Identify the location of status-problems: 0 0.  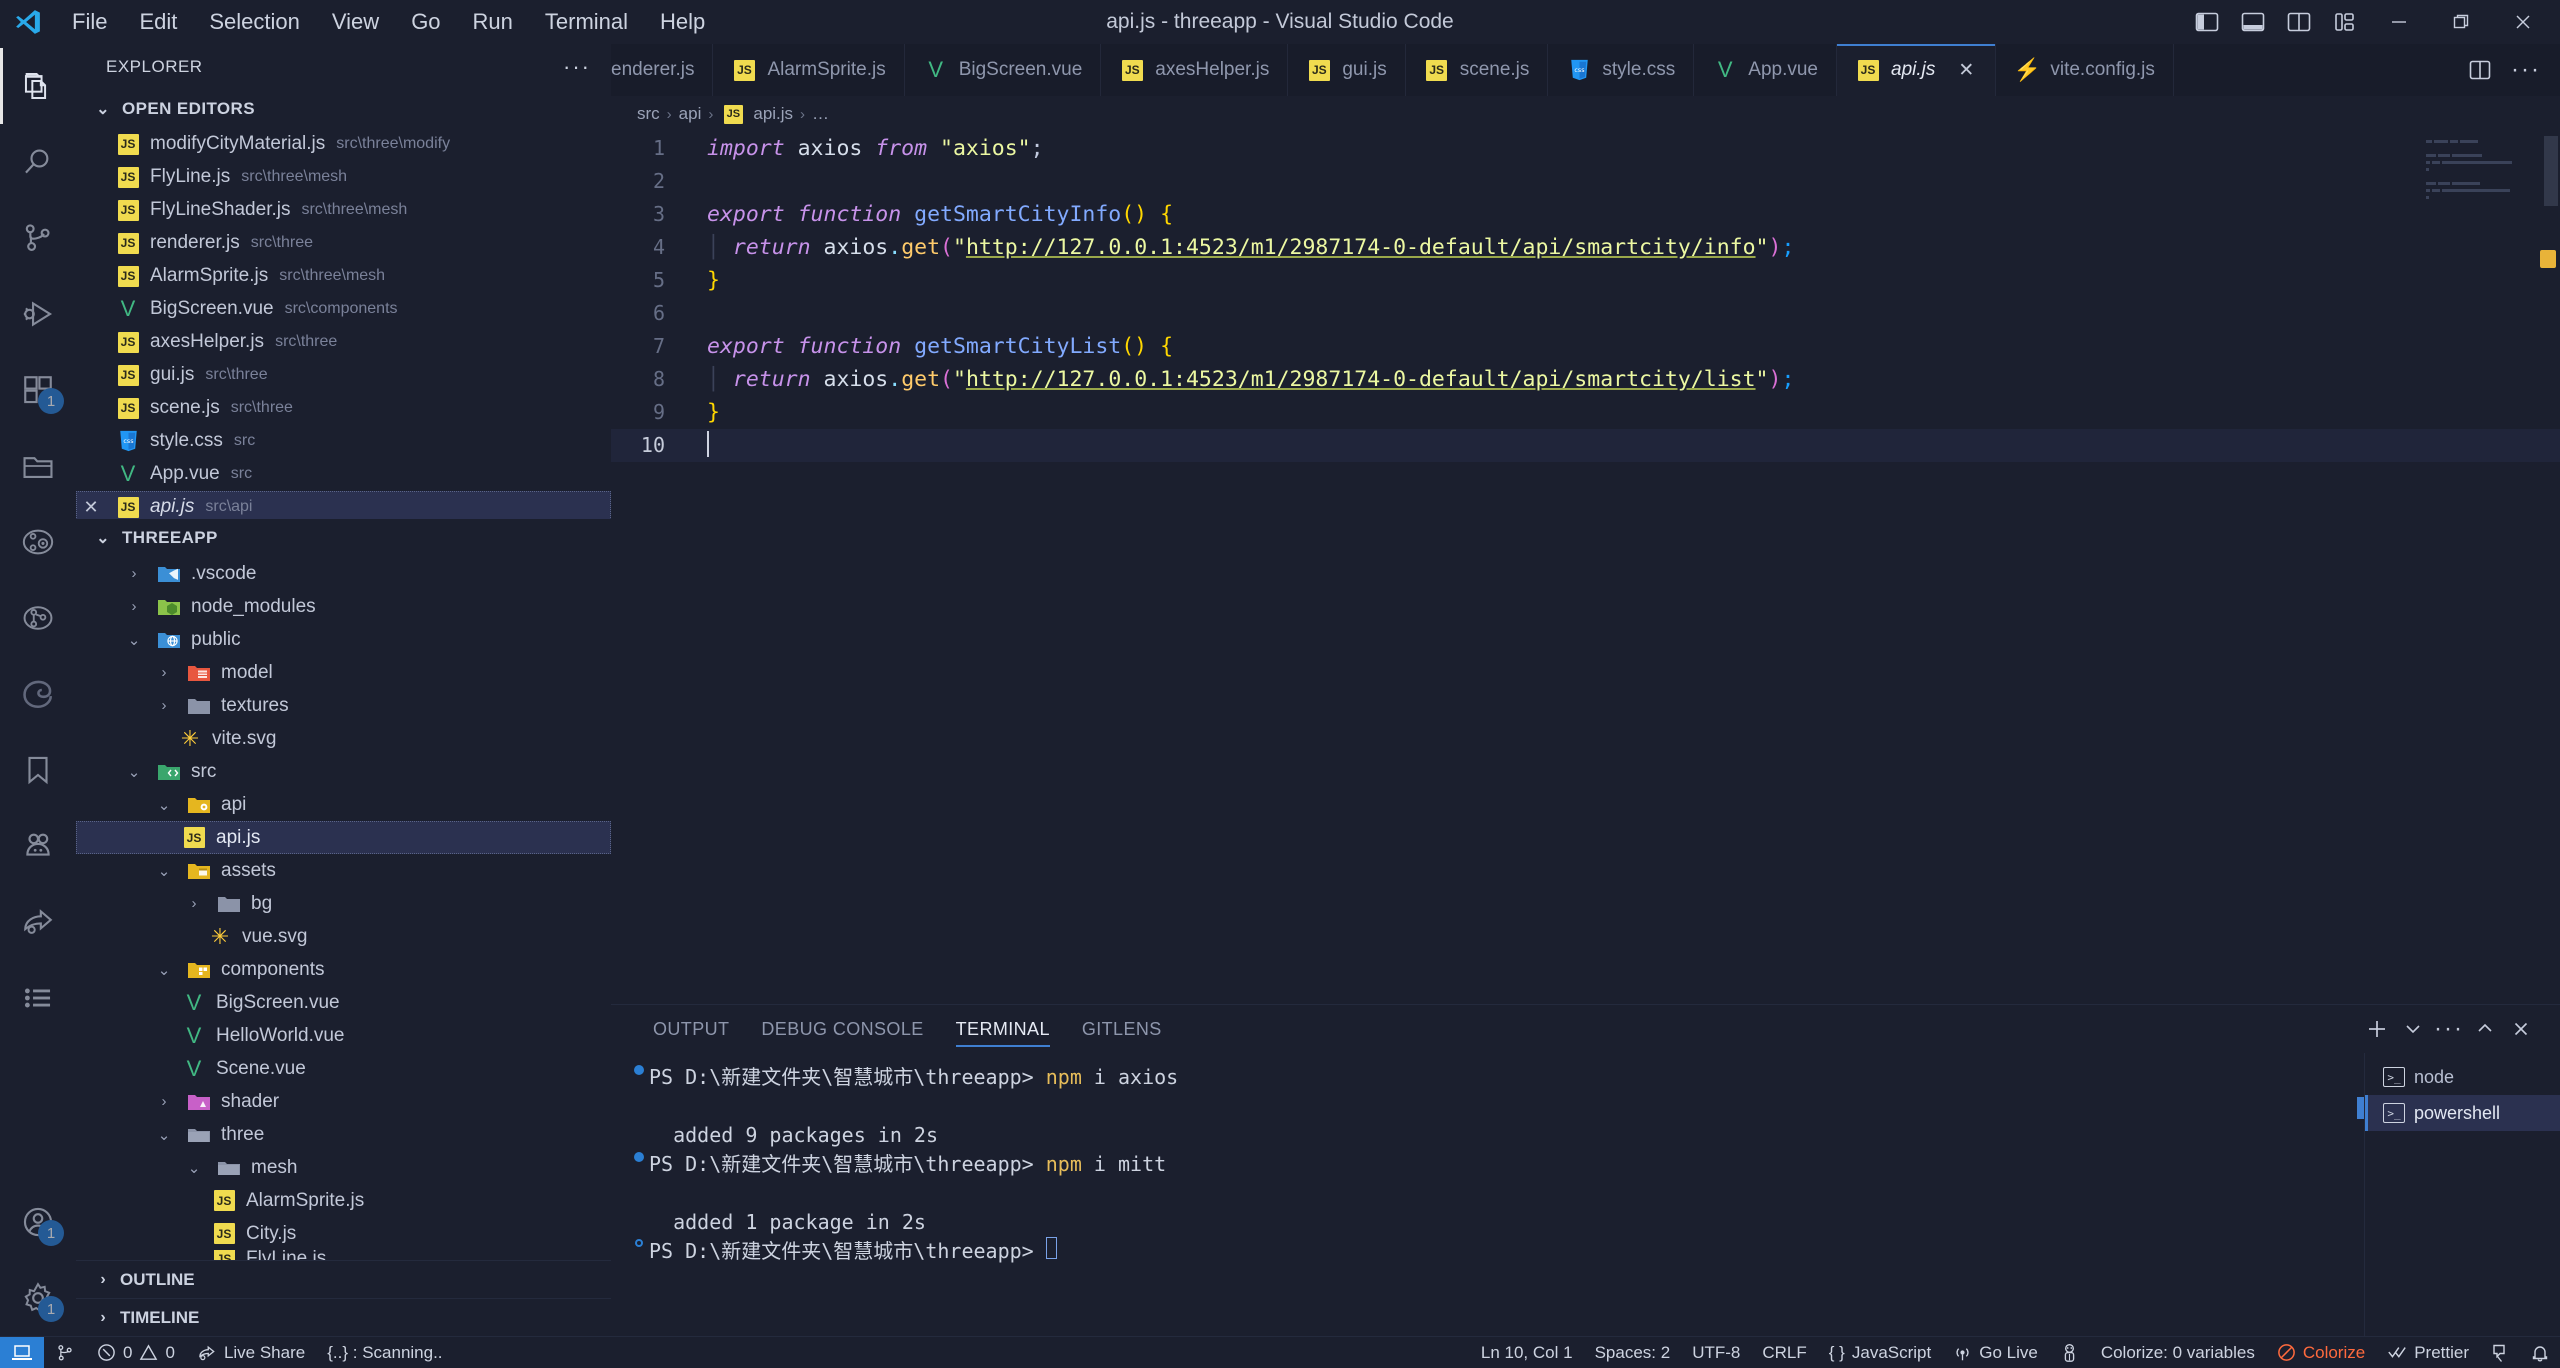
(136, 1352).